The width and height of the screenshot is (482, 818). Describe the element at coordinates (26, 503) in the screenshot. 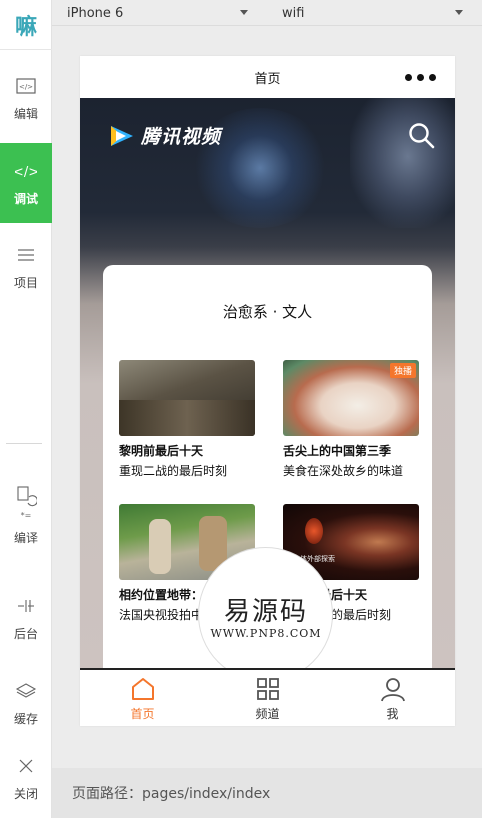

I see `compile-icon: *=` at that location.